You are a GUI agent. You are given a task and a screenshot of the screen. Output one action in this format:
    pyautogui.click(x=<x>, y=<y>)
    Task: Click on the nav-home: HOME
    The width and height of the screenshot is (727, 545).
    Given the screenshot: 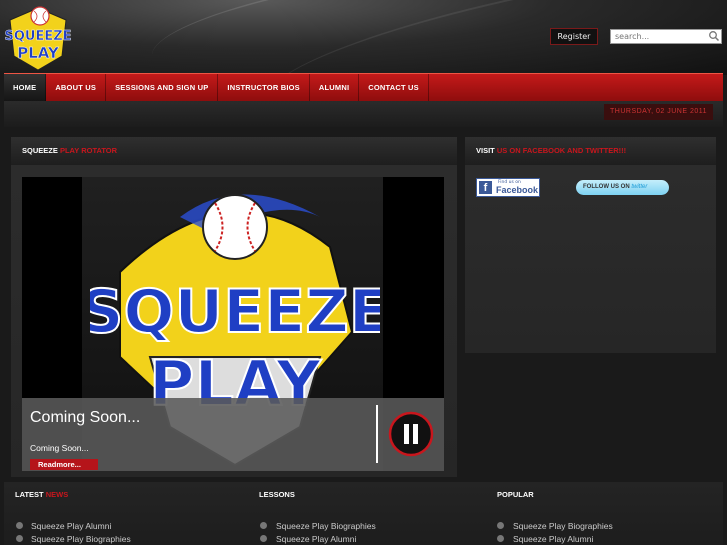 What is the action you would take?
    pyautogui.click(x=25, y=87)
    